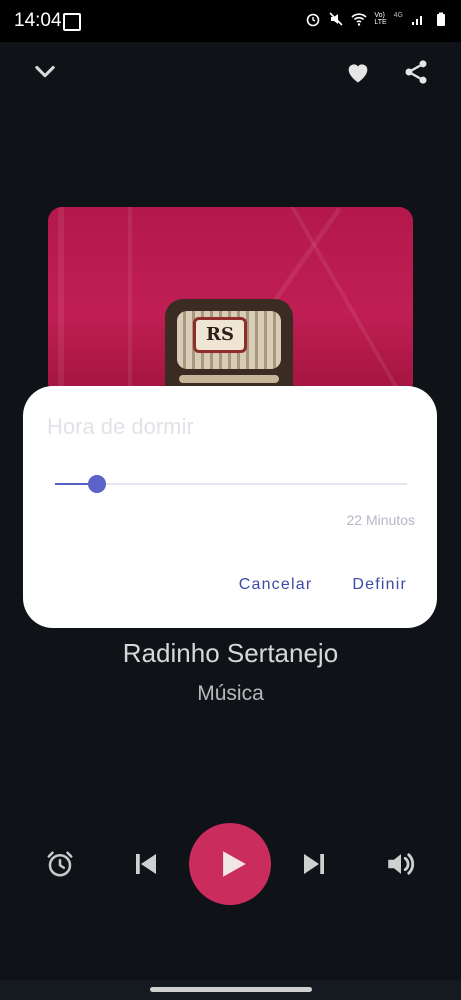  What do you see at coordinates (276, 585) in the screenshot?
I see `cancel-button: Cancelar` at bounding box center [276, 585].